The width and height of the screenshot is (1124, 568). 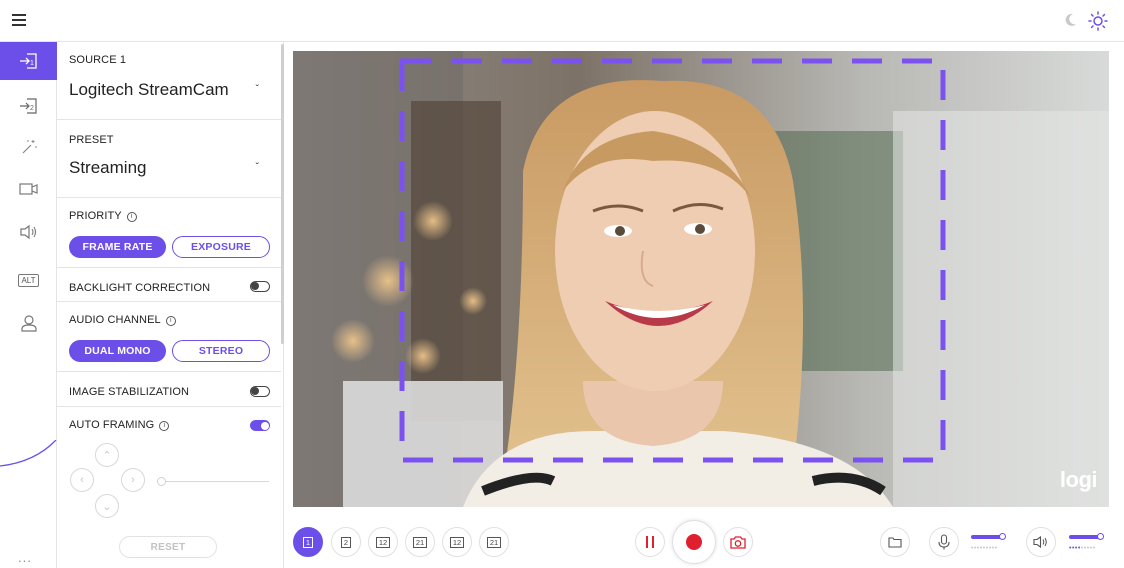 I want to click on rail-item-alt: ALT, so click(x=28, y=280).